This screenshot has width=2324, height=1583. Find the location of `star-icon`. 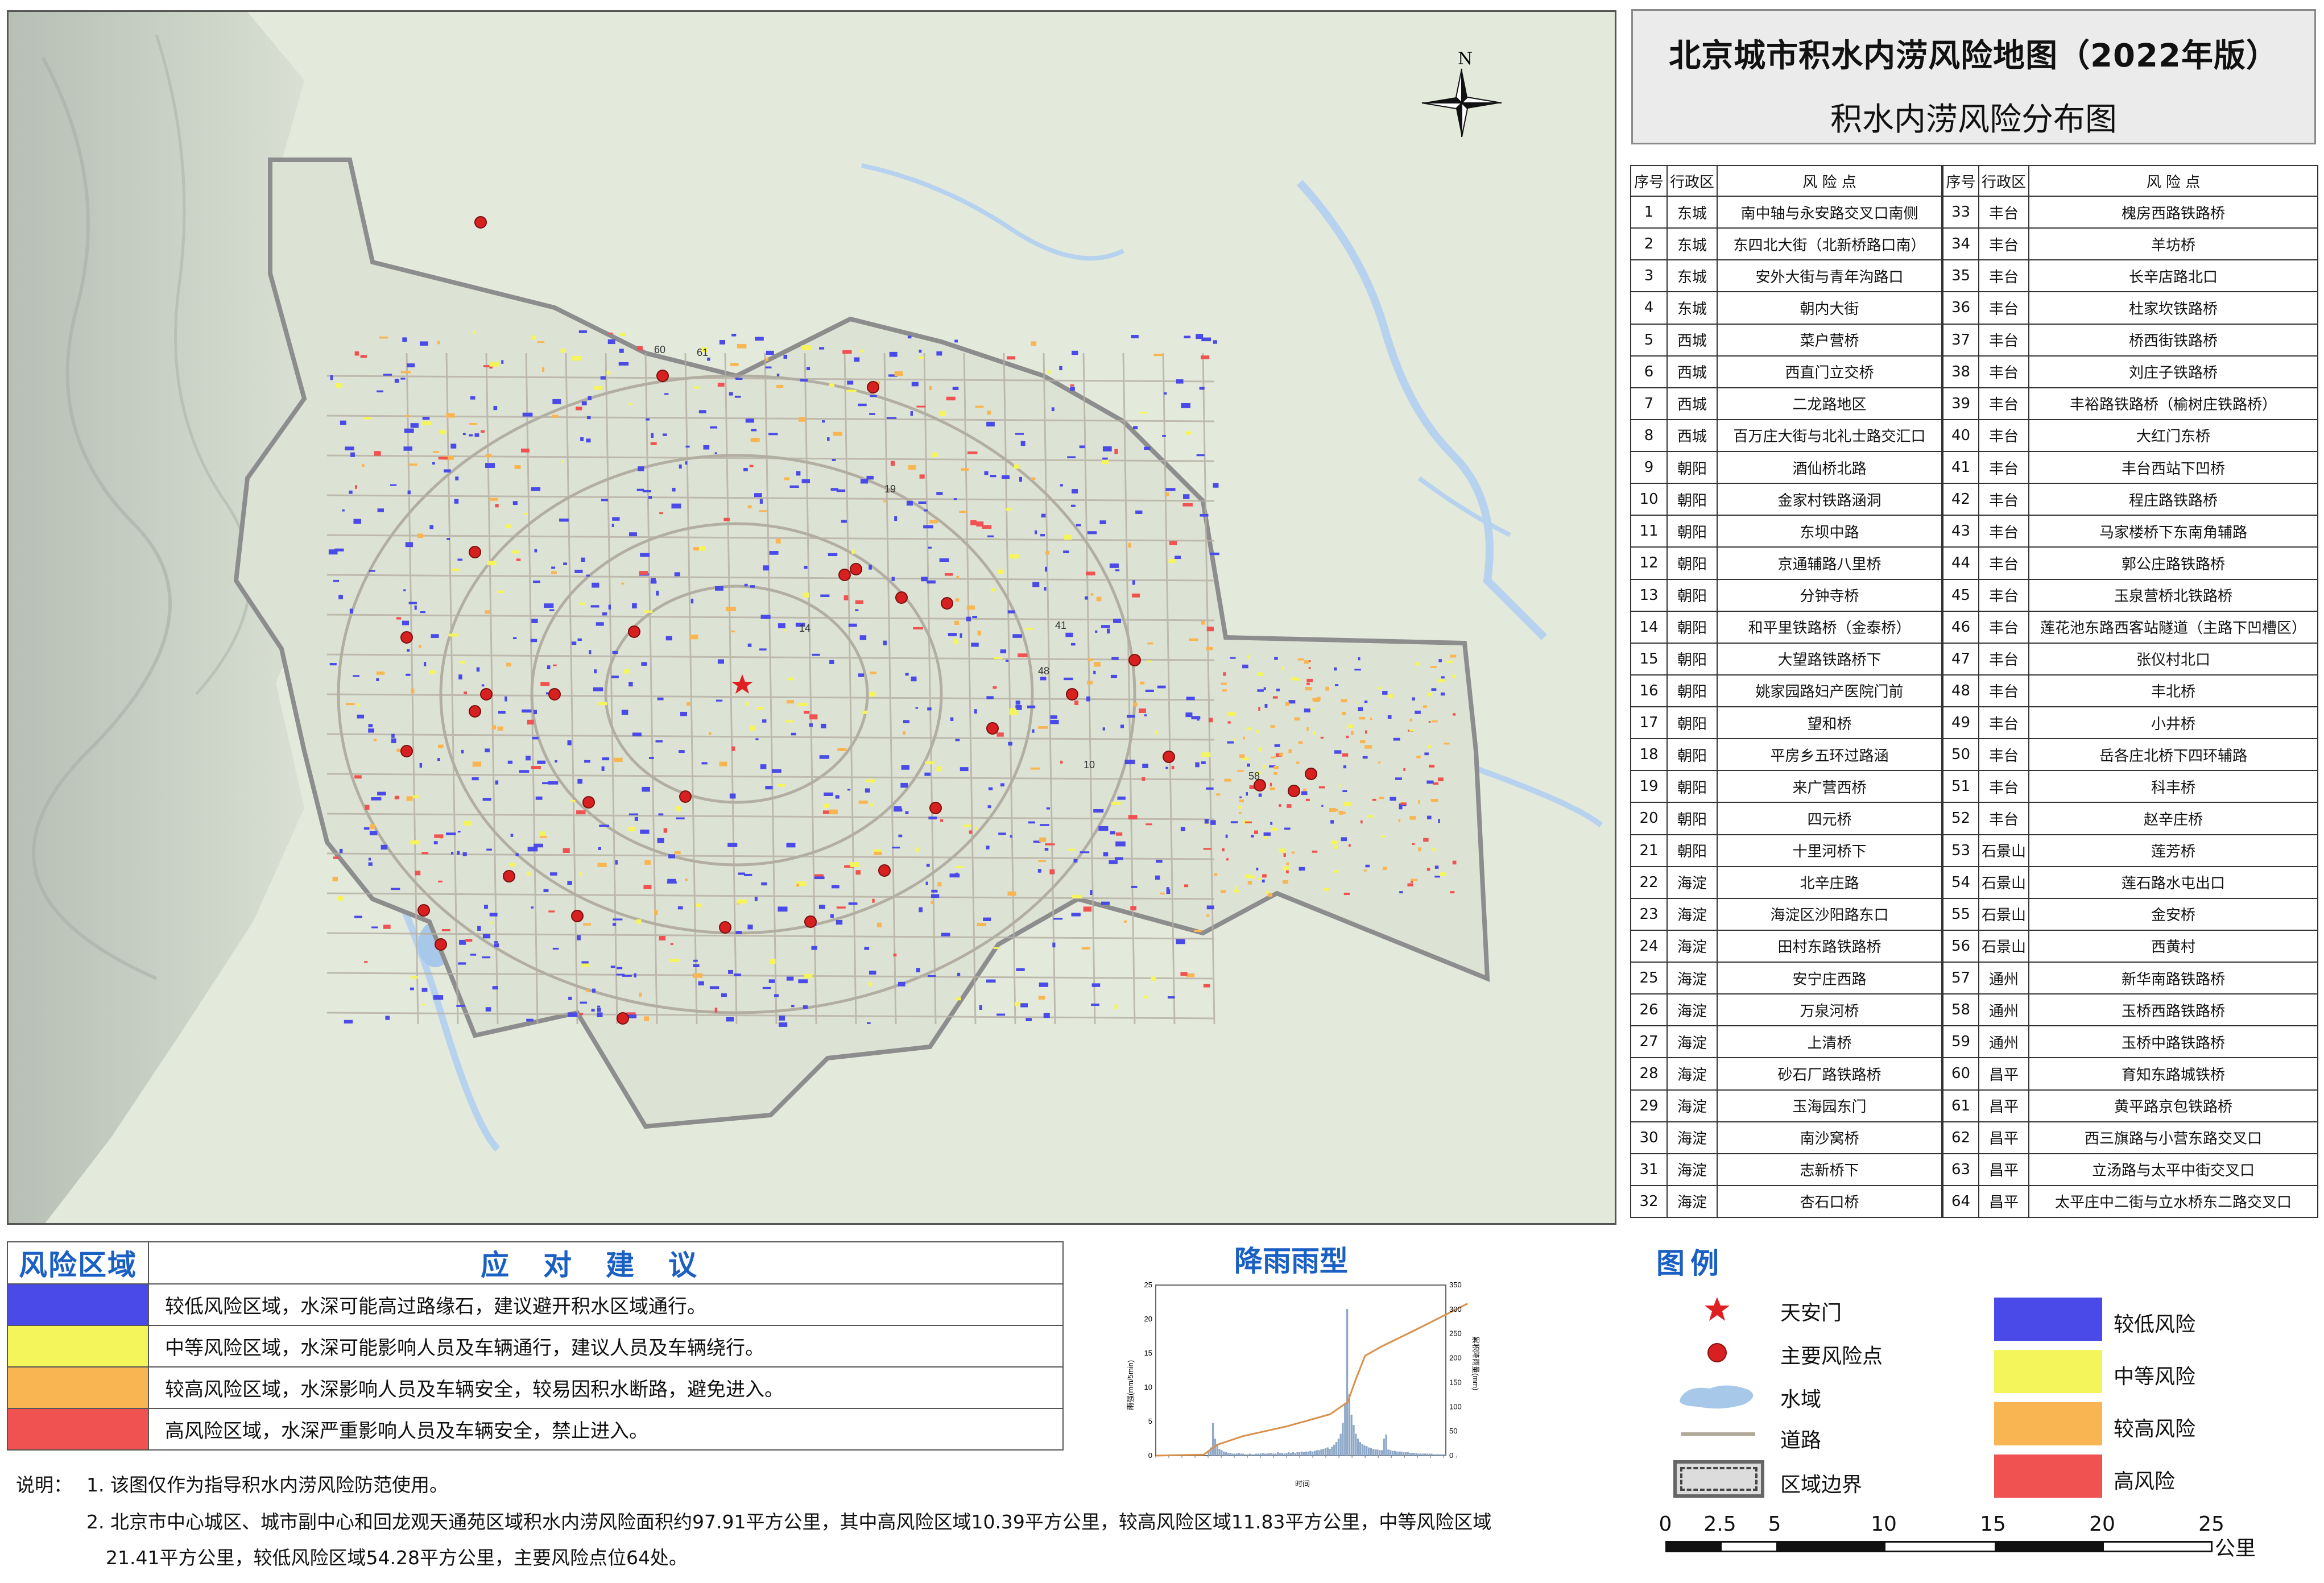

star-icon is located at coordinates (1718, 1309).